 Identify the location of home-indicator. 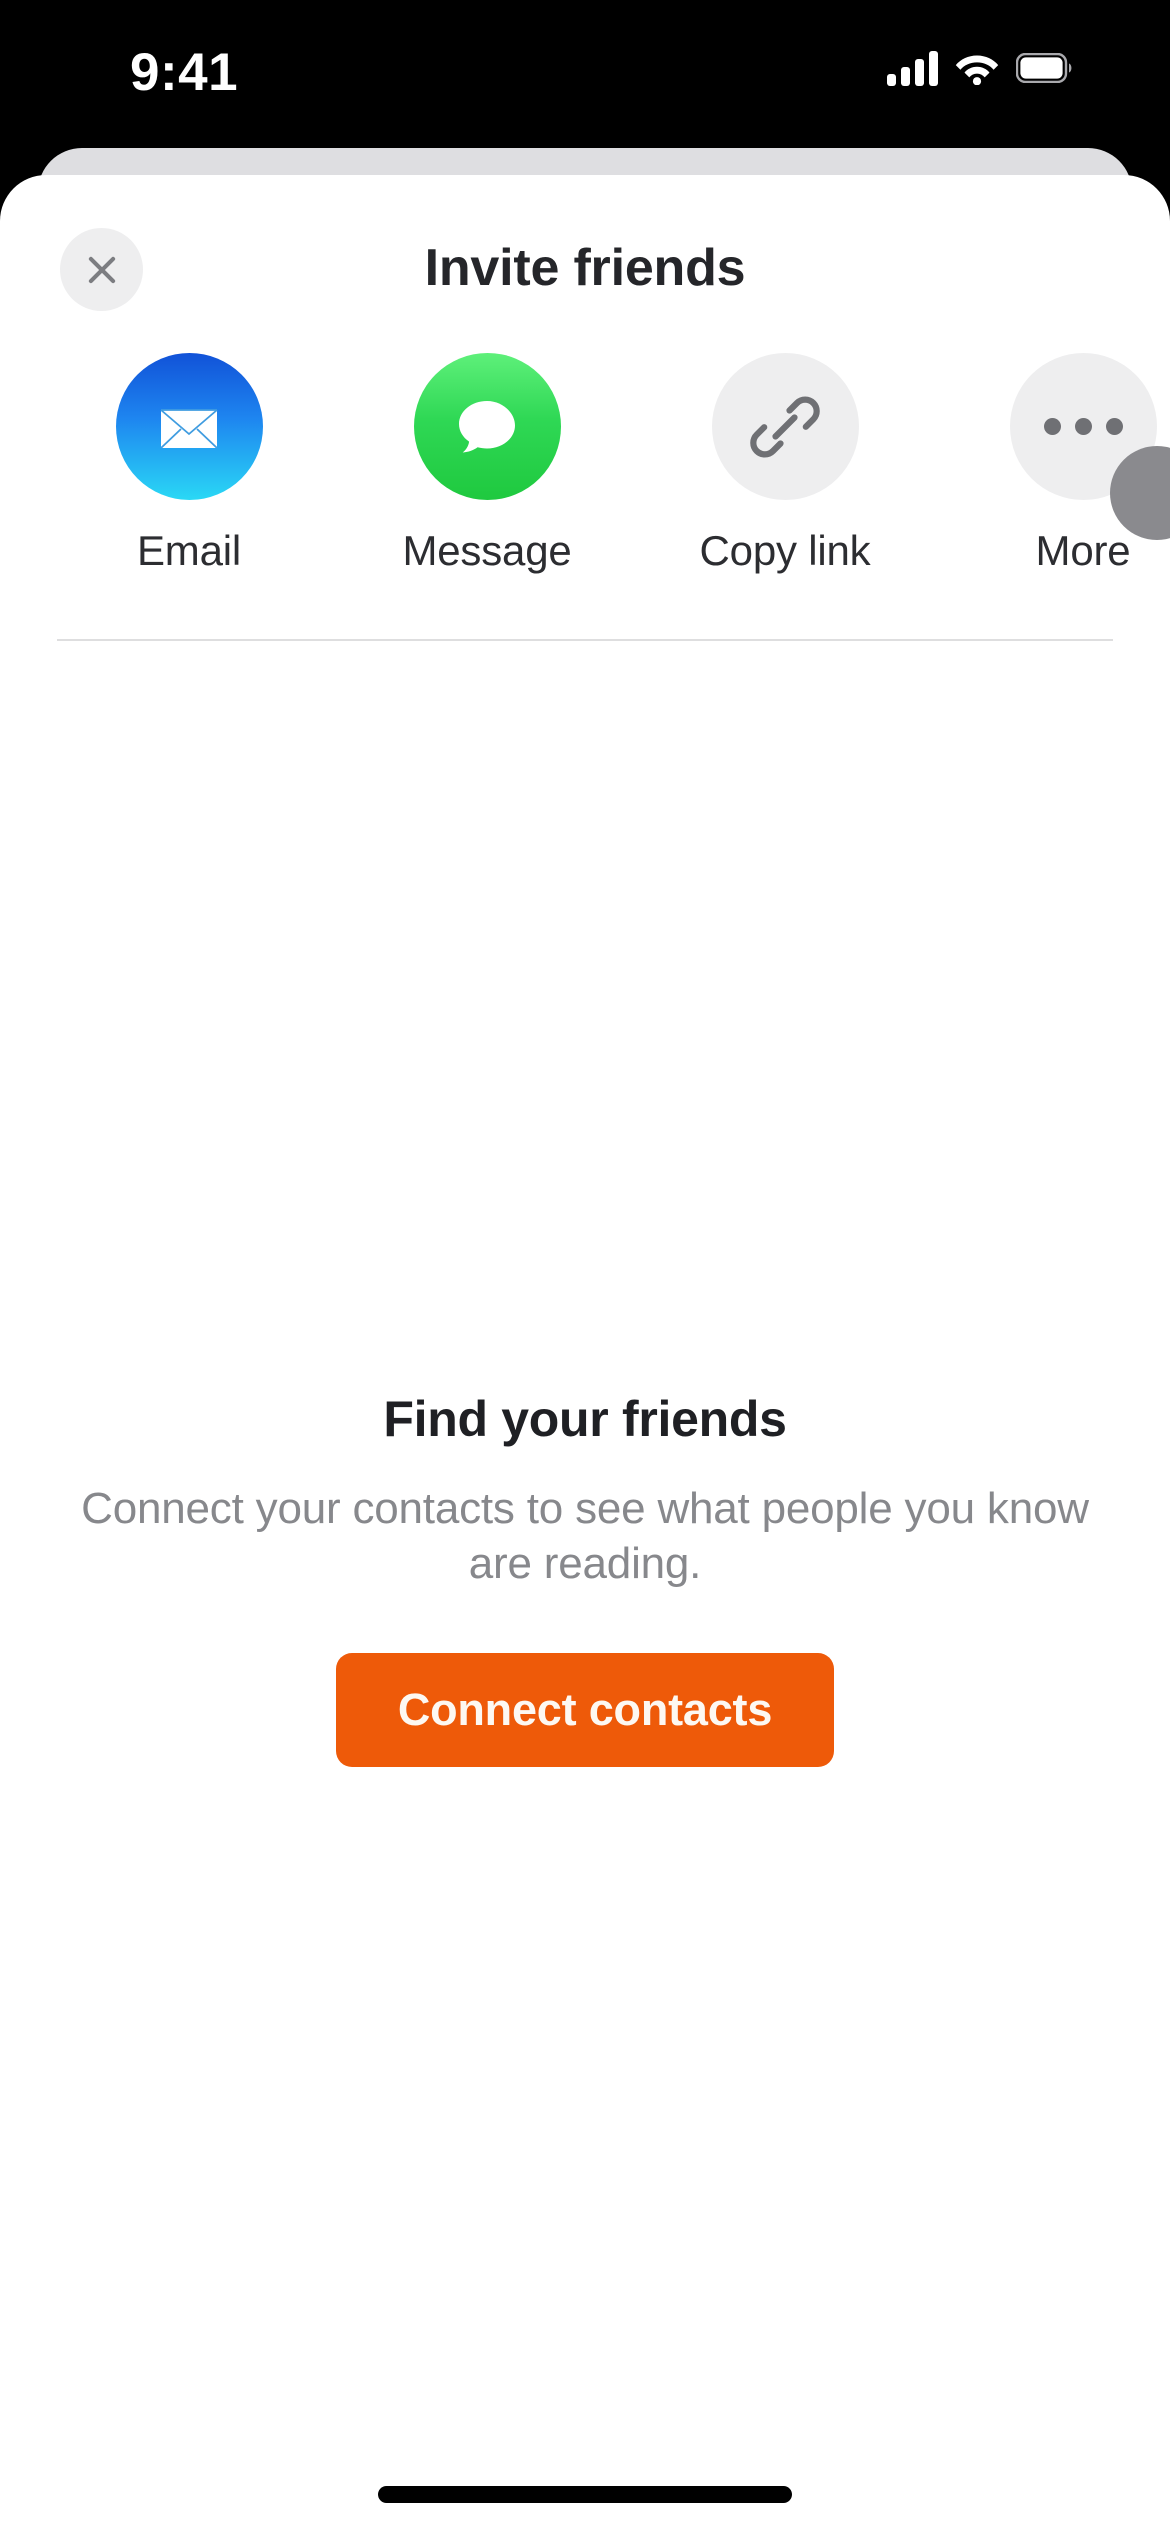
(585, 2494).